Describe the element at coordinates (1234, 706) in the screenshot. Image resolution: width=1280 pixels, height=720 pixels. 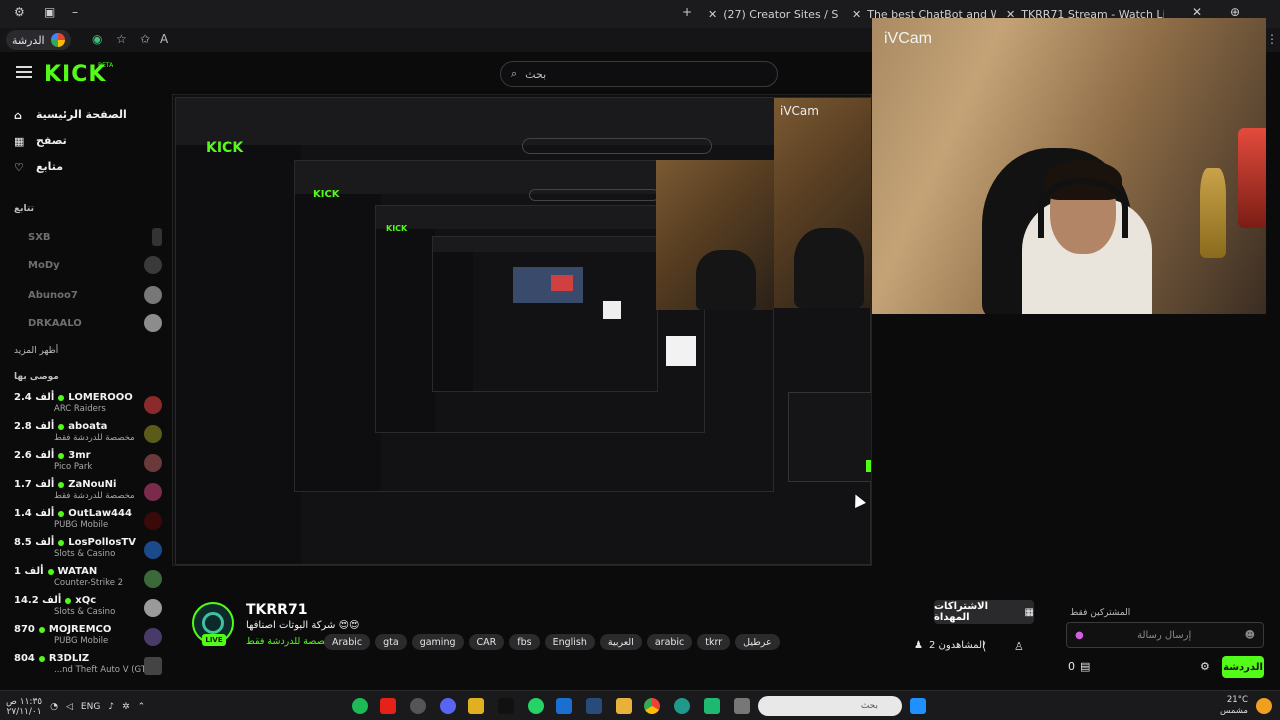
I see `weather-widget: 21°C مشمس` at that location.